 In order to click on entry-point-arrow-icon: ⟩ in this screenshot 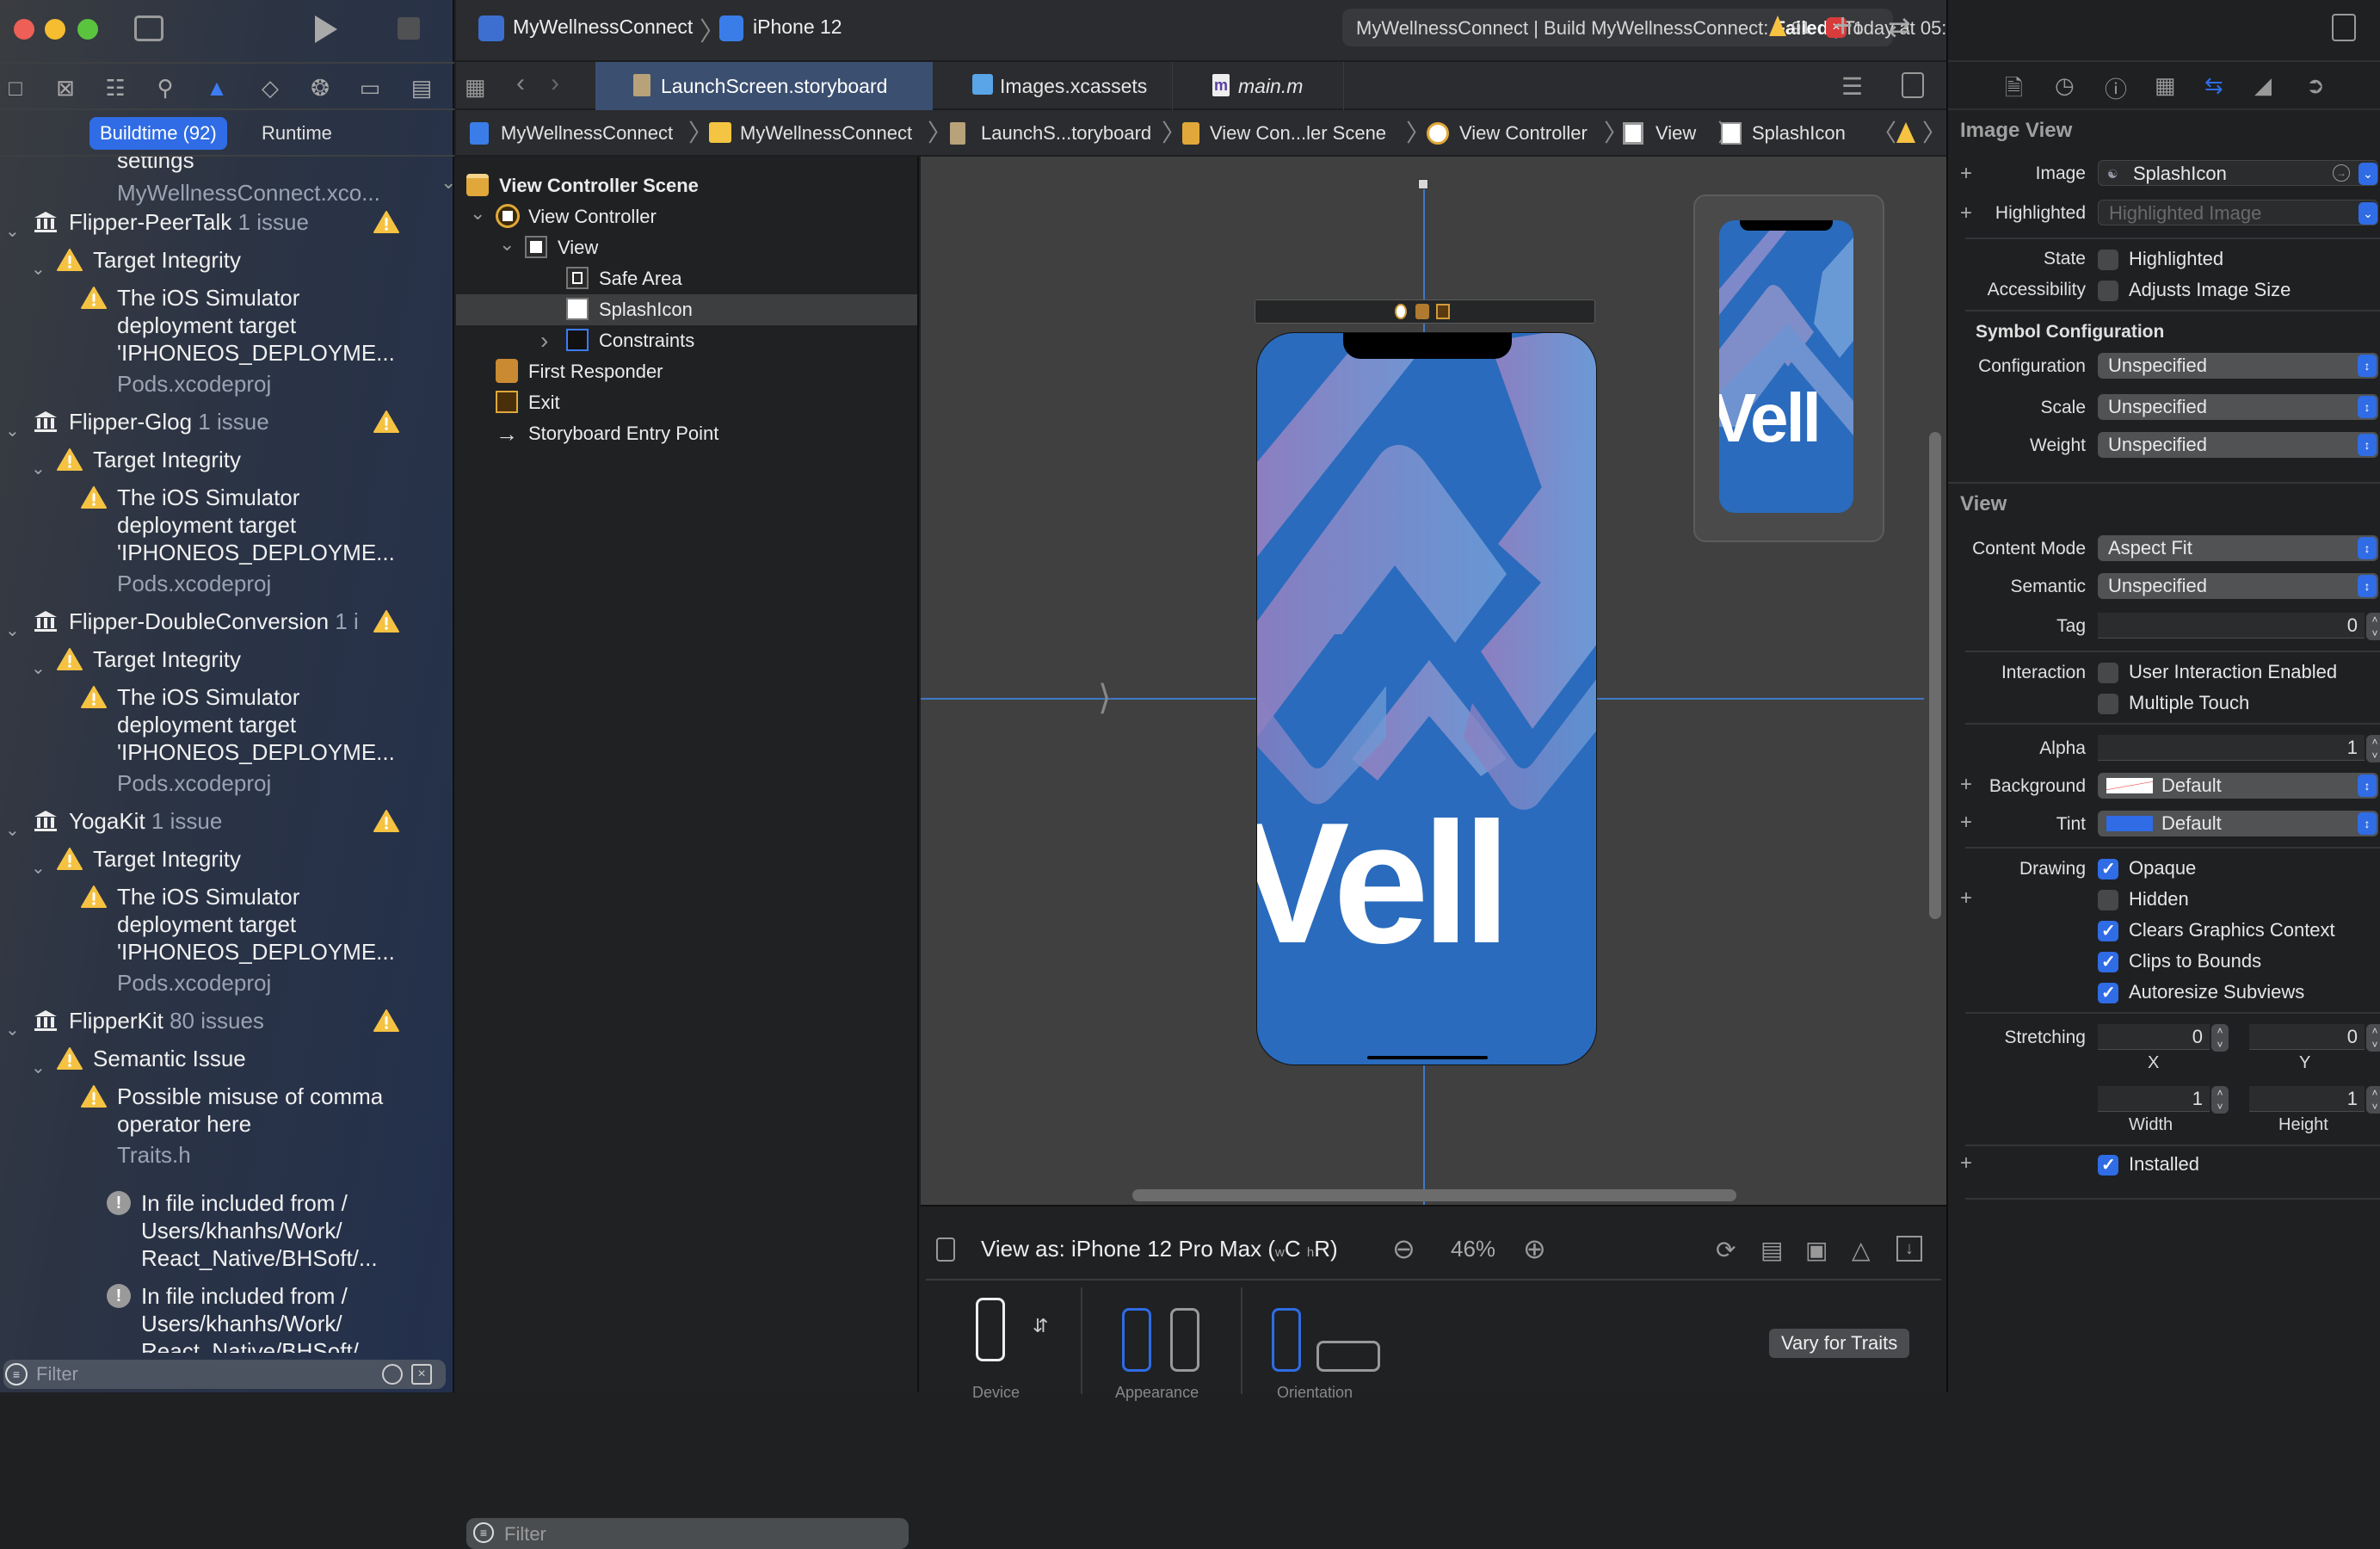, I will do `click(1105, 698)`.